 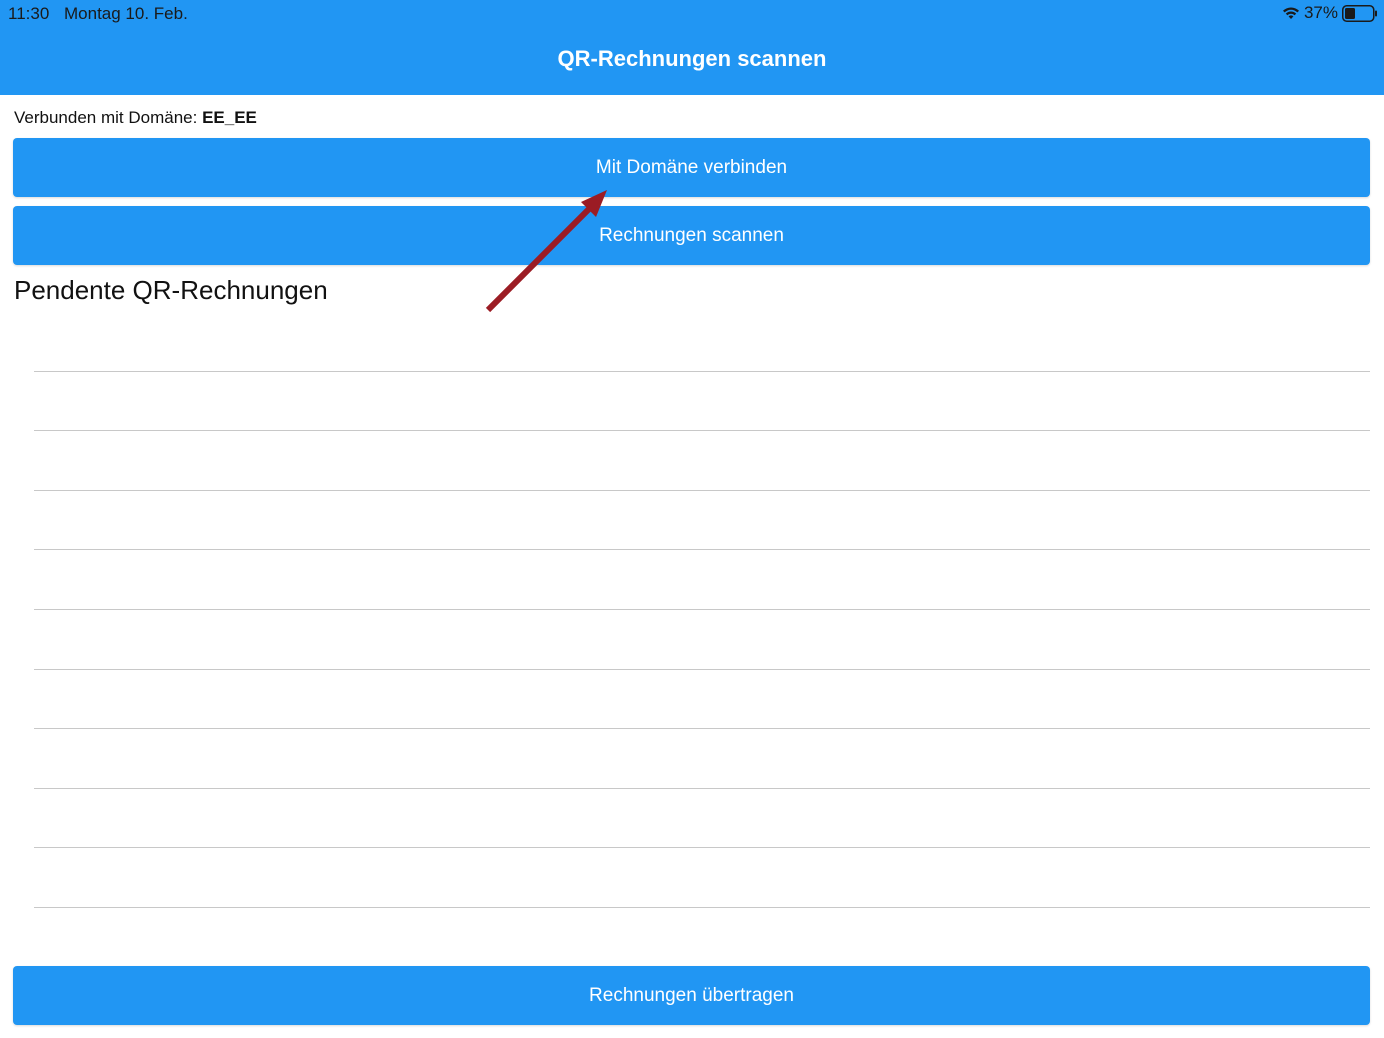 I want to click on status-indicators: 37%, so click(x=1330, y=13).